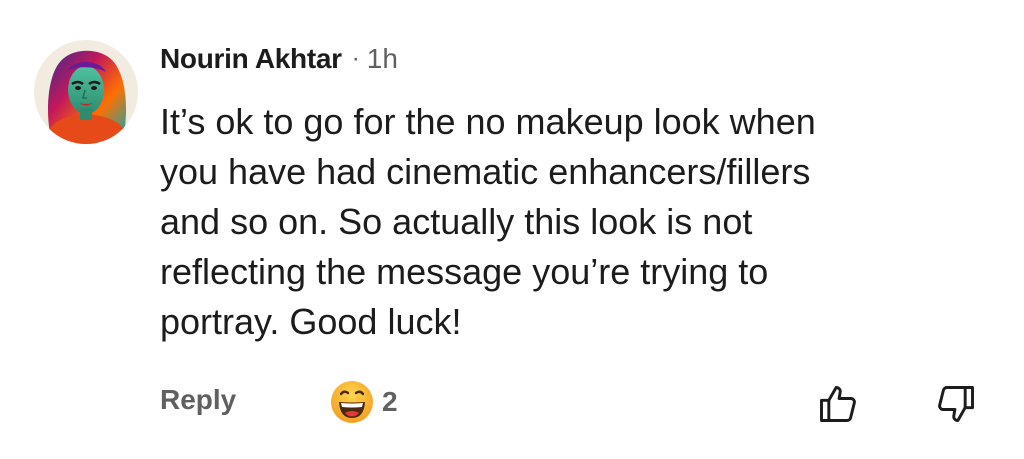 This screenshot has height=459, width=1024. I want to click on timestamp: 1h, so click(382, 58).